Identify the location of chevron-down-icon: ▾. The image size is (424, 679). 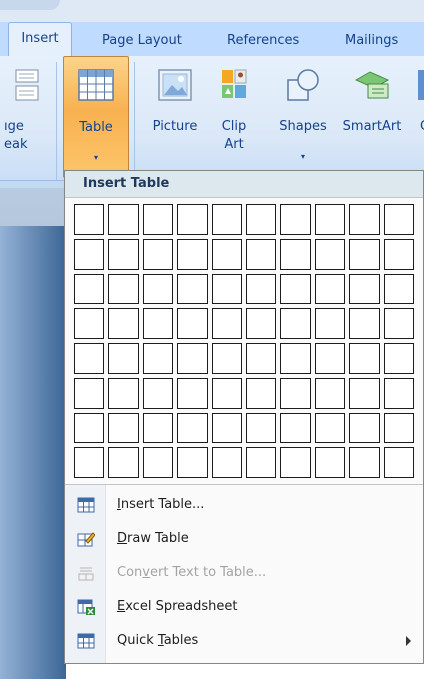
(95, 157).